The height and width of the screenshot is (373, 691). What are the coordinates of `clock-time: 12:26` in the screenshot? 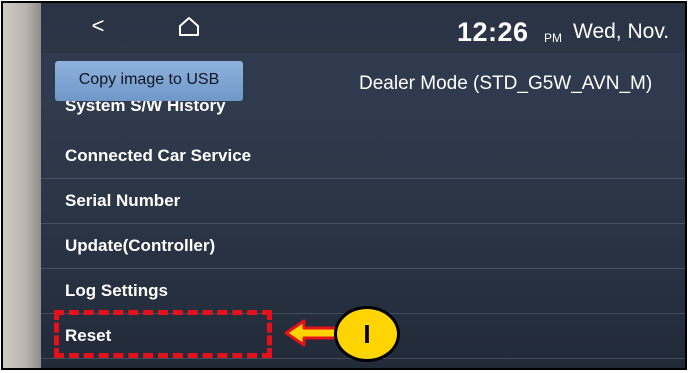 It's located at (493, 32).